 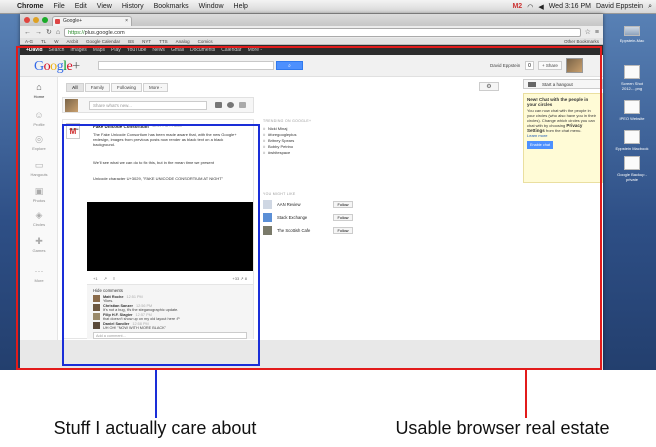 I want to click on caption-content: Stuff I actually care about, so click(x=155, y=428).